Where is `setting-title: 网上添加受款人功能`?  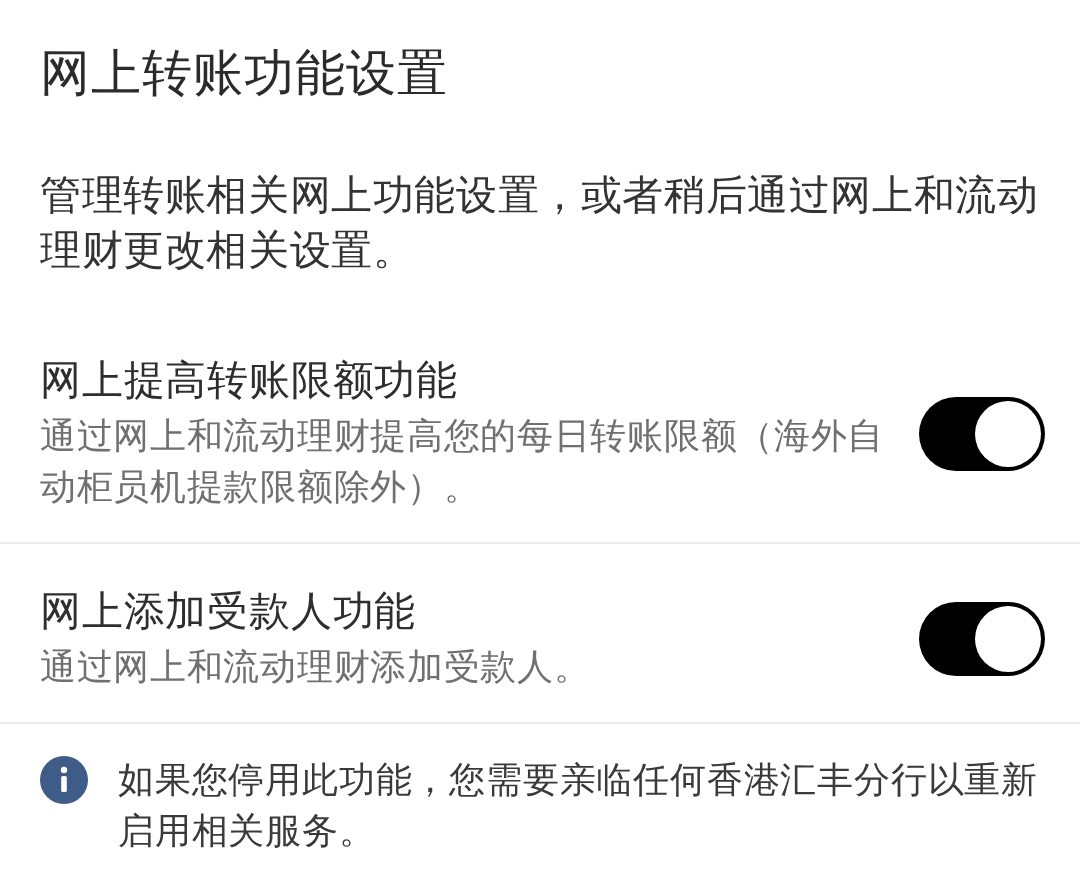
setting-title: 网上添加受款人功能 is located at coordinates (228, 611).